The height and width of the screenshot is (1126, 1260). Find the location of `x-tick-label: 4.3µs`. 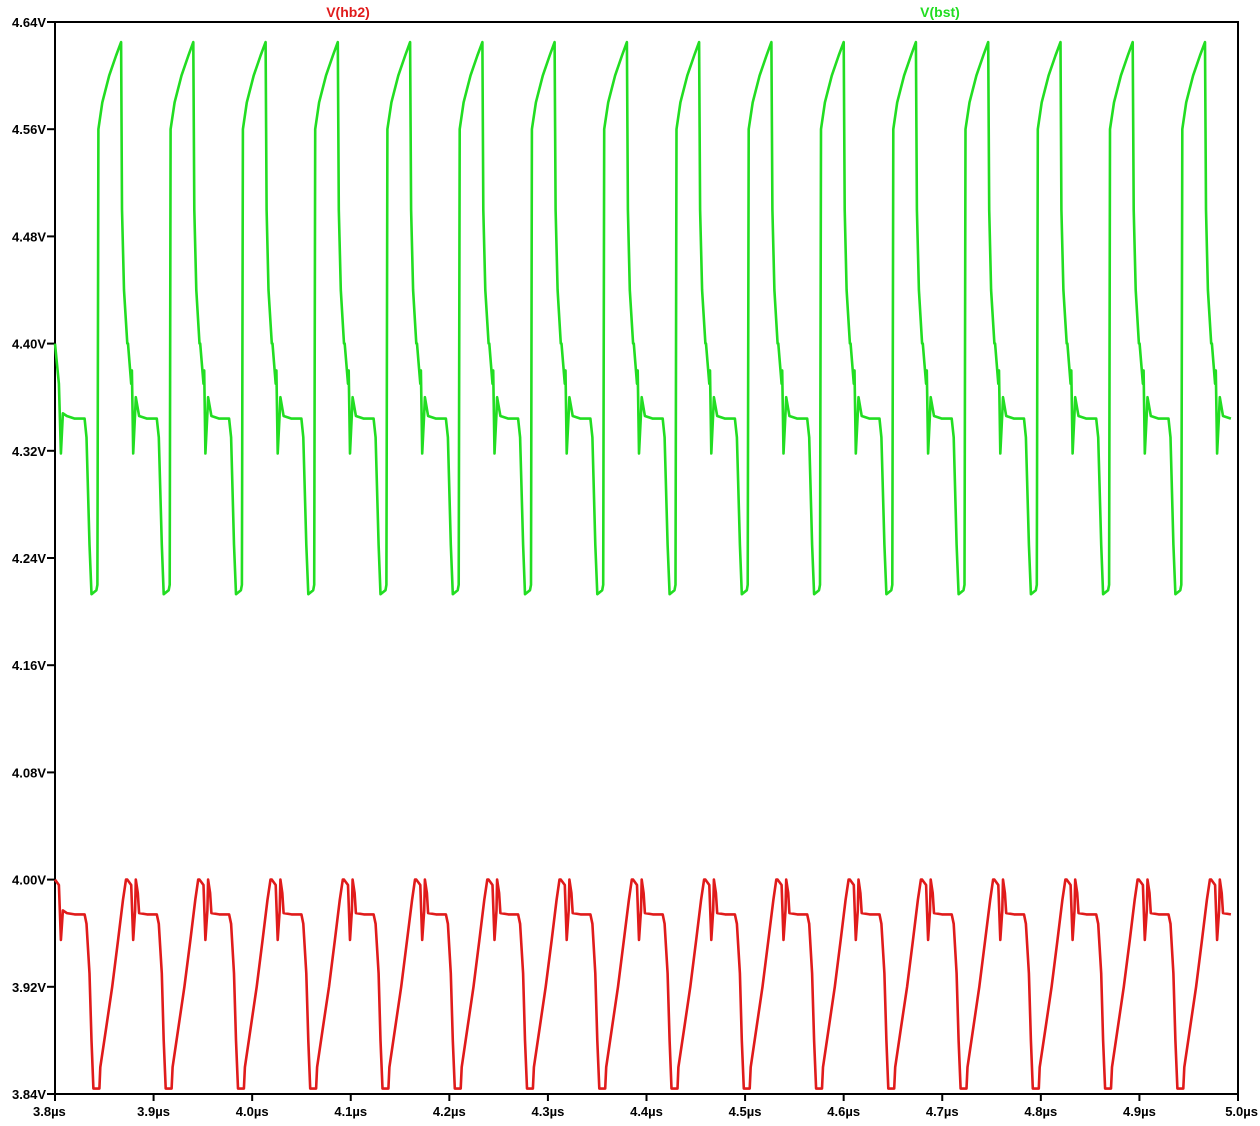

x-tick-label: 4.3µs is located at coordinates (548, 1111).